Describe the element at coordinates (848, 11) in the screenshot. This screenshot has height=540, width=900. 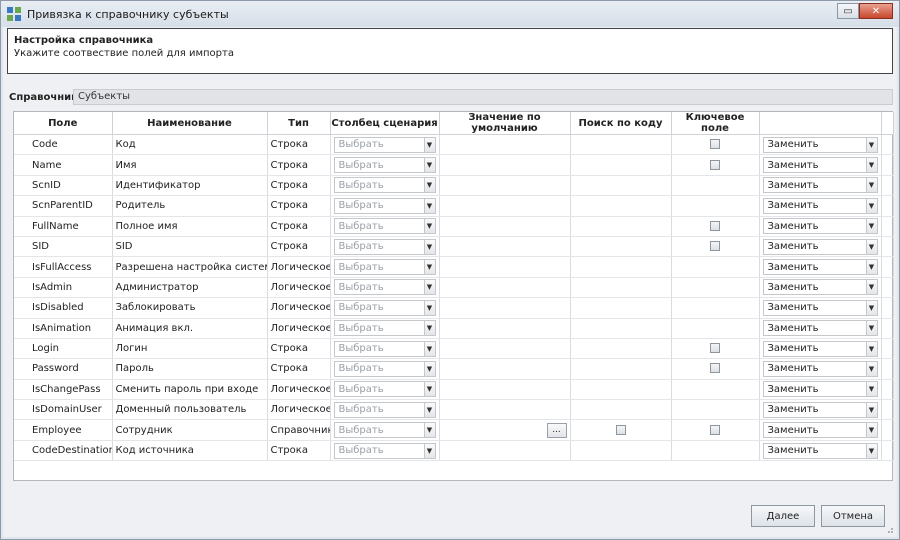
I see `restore-button: ▭` at that location.